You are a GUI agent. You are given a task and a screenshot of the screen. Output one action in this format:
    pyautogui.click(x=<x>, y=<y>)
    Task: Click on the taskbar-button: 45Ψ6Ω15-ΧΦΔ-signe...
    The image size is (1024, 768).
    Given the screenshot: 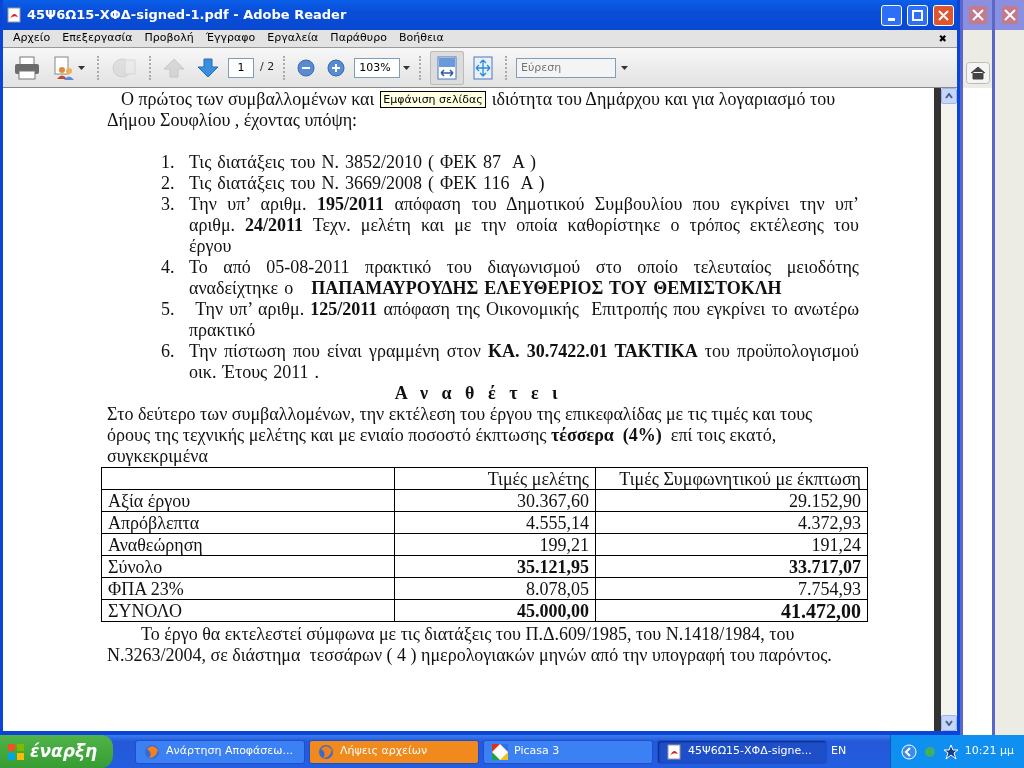 What is the action you would take?
    pyautogui.click(x=742, y=751)
    